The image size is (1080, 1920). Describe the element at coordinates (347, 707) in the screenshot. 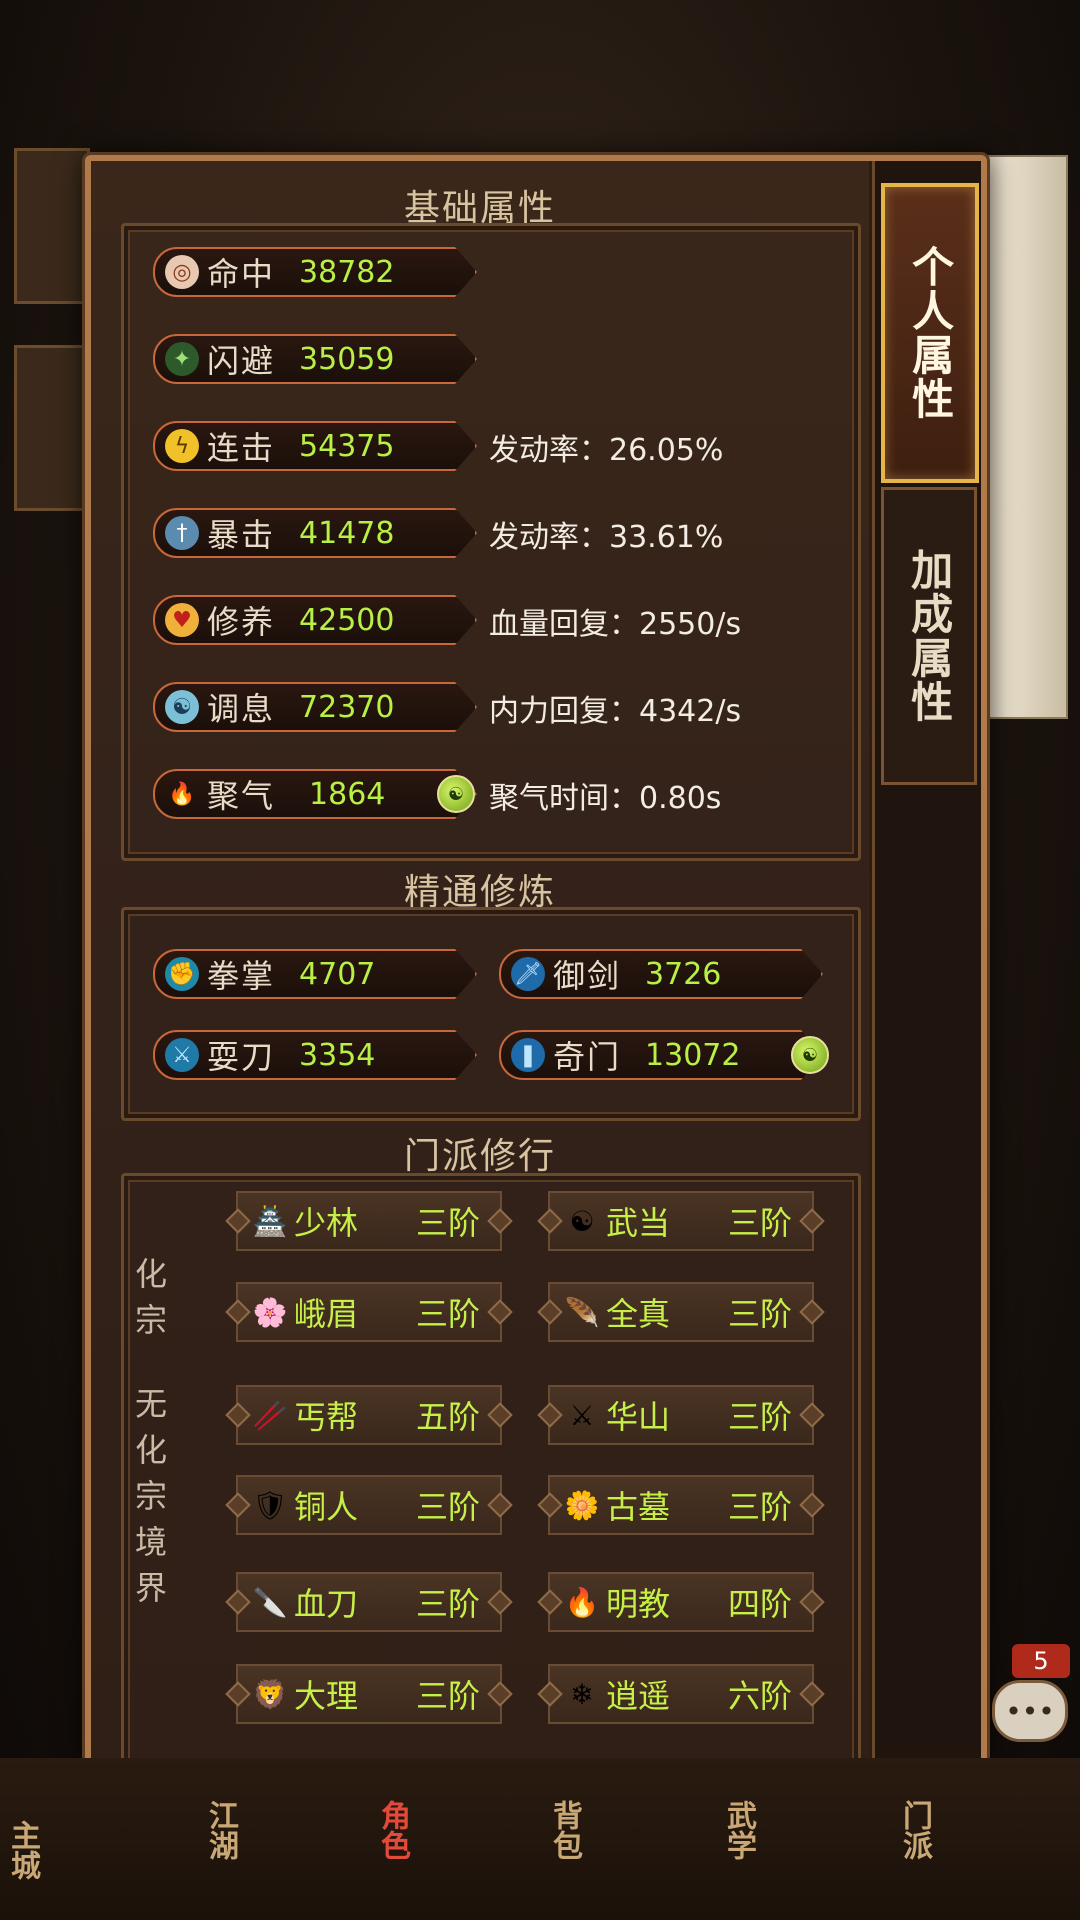

I see `stat-value: 72370` at that location.